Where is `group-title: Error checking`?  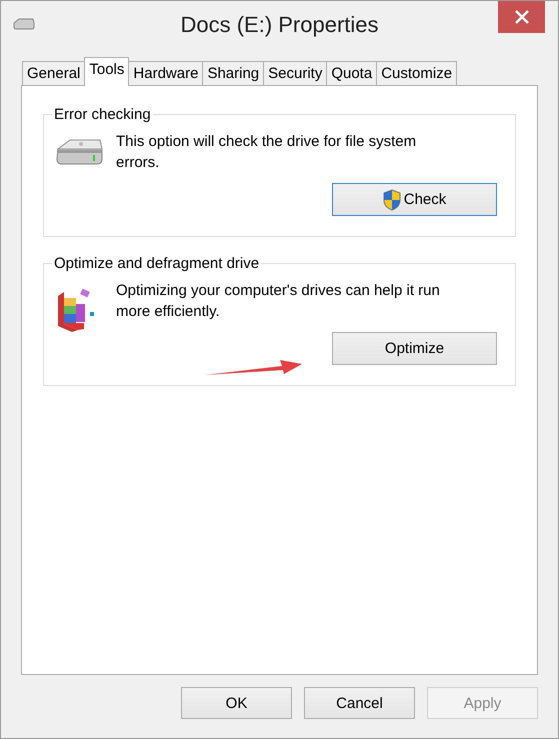 group-title: Error checking is located at coordinates (102, 114).